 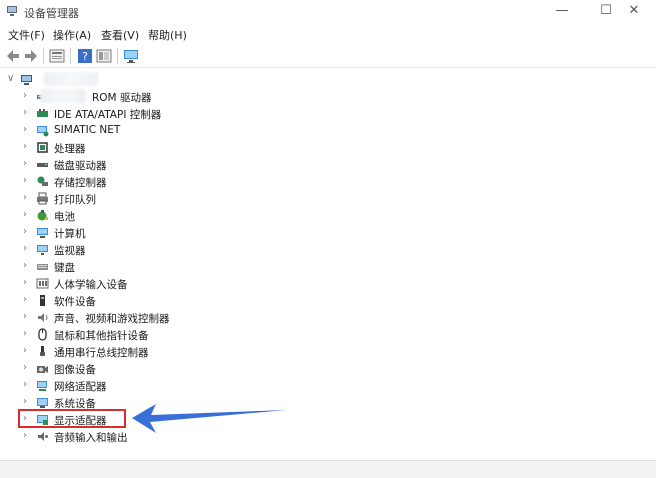 I want to click on system-device-icon, so click(x=42, y=403).